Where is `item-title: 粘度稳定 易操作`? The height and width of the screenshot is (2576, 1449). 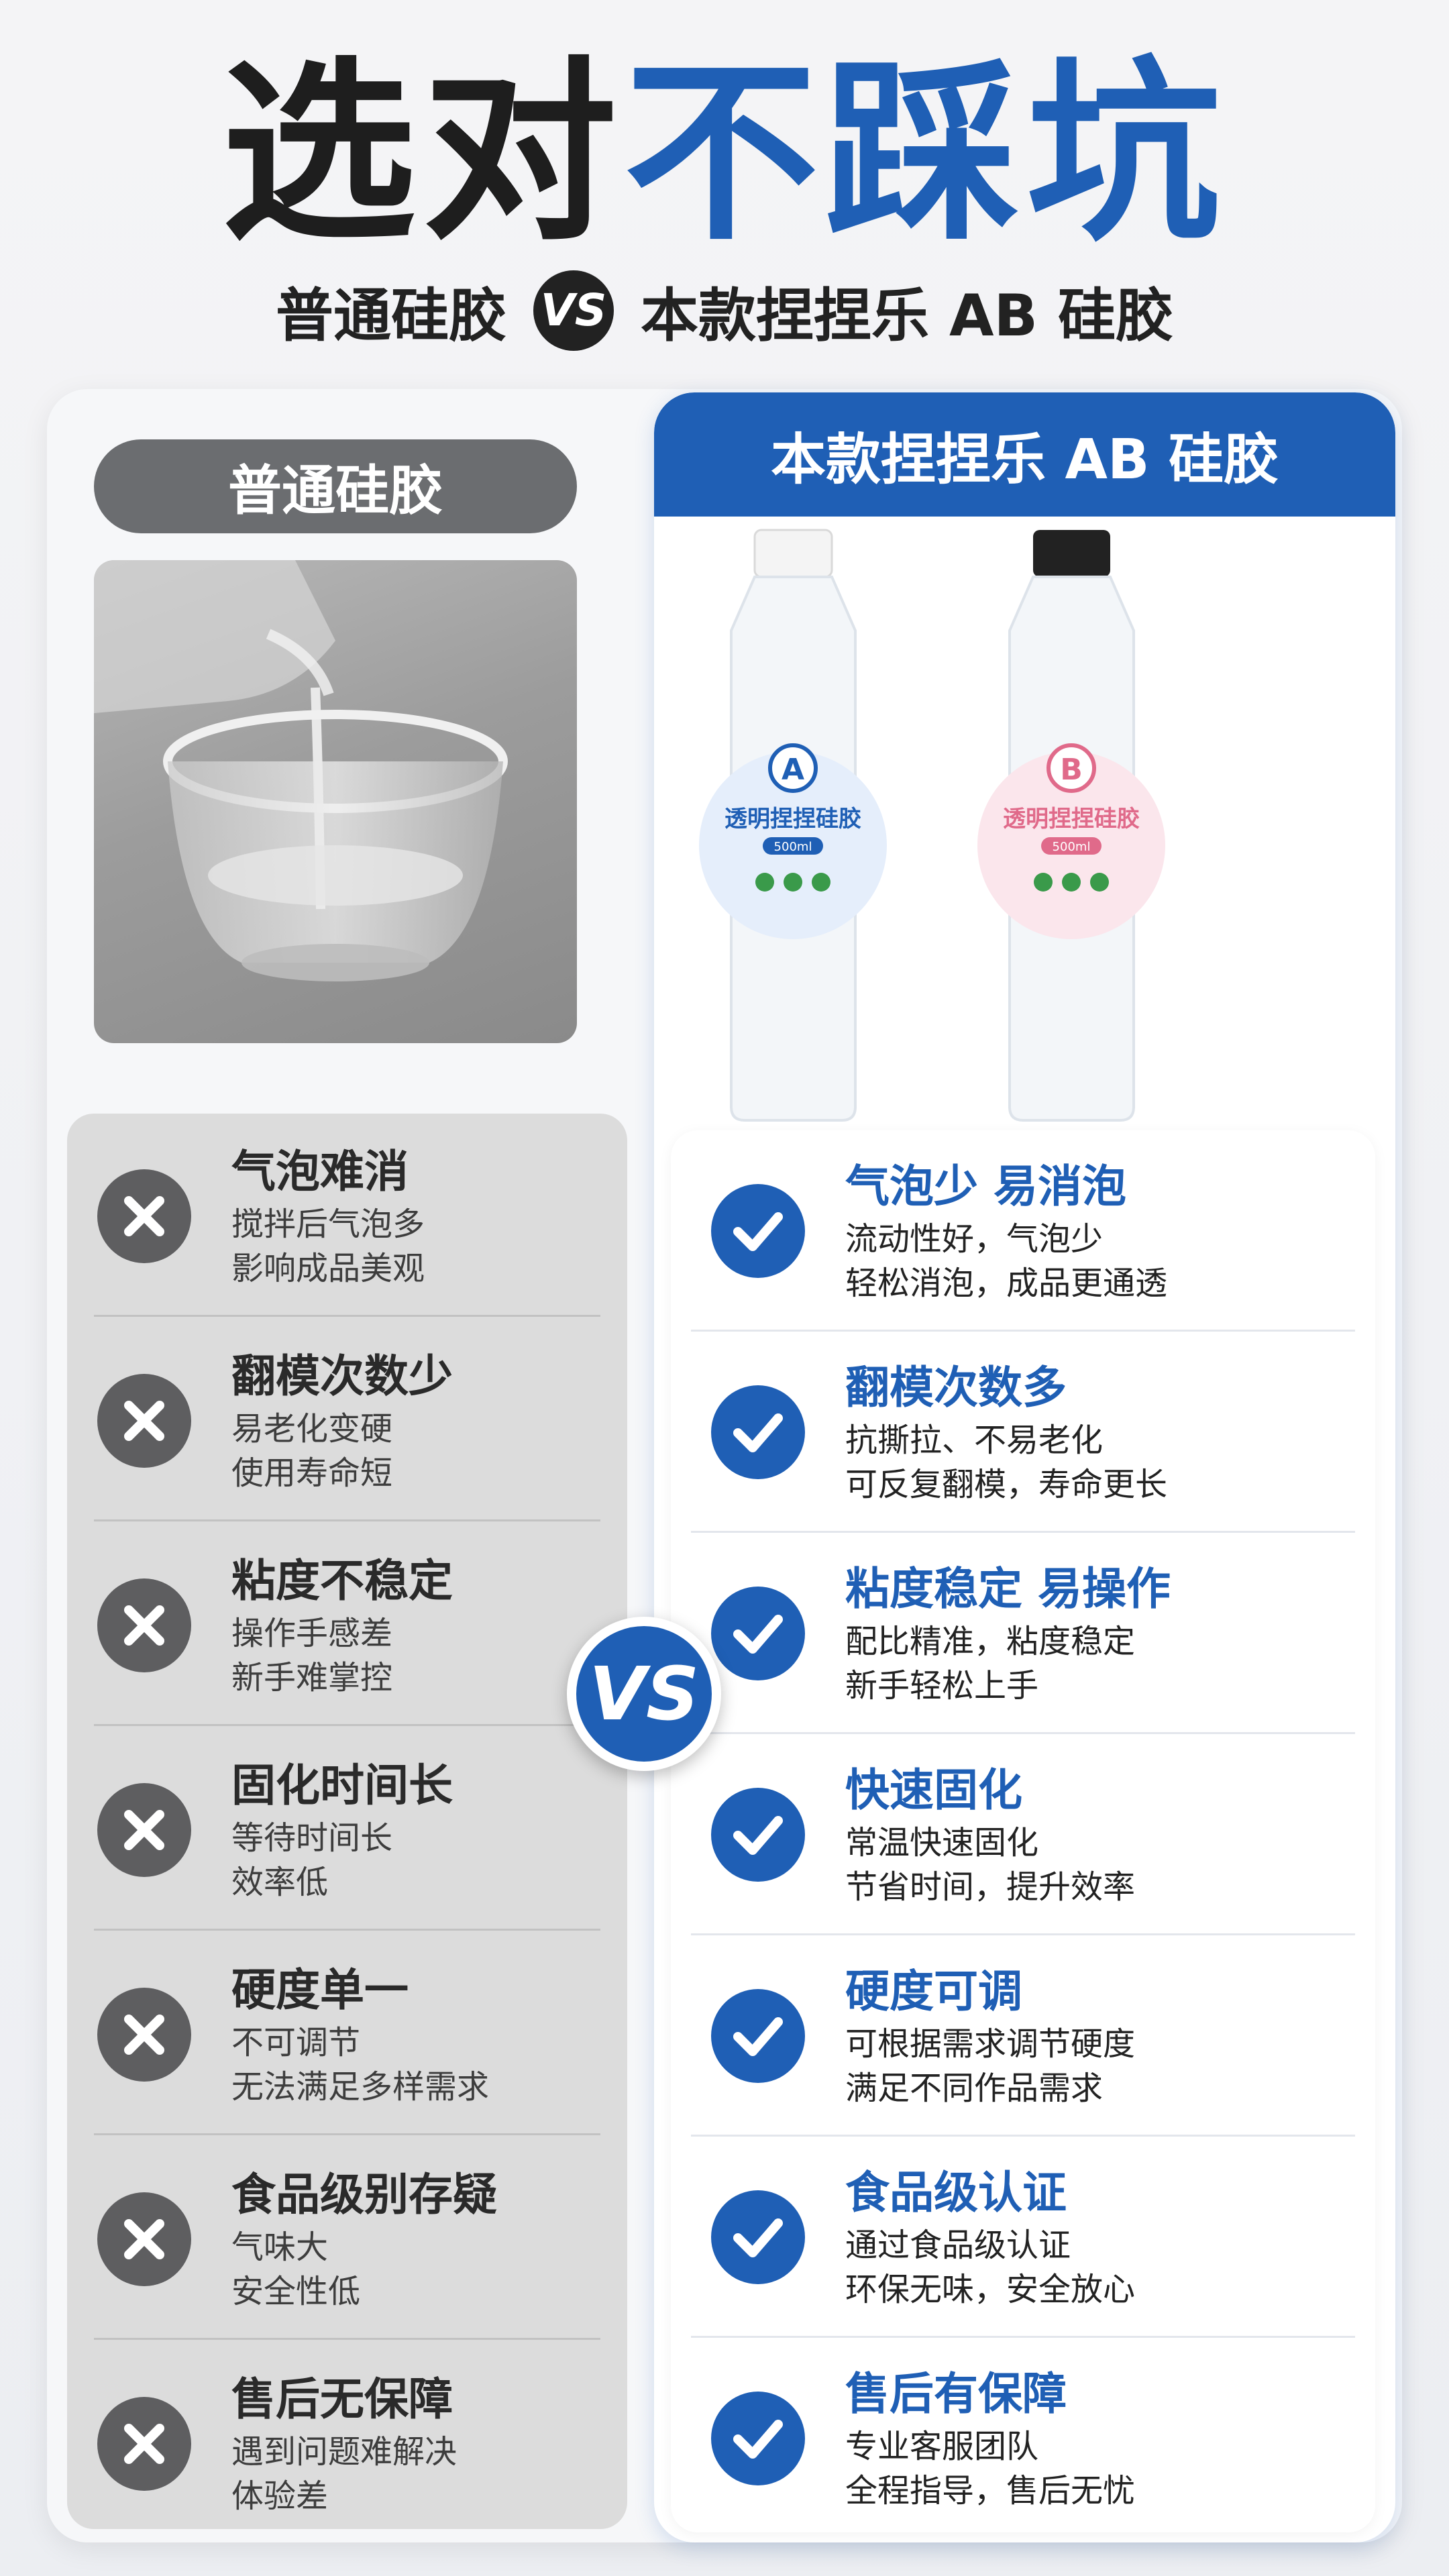 item-title: 粘度稳定 易操作 is located at coordinates (1008, 1589).